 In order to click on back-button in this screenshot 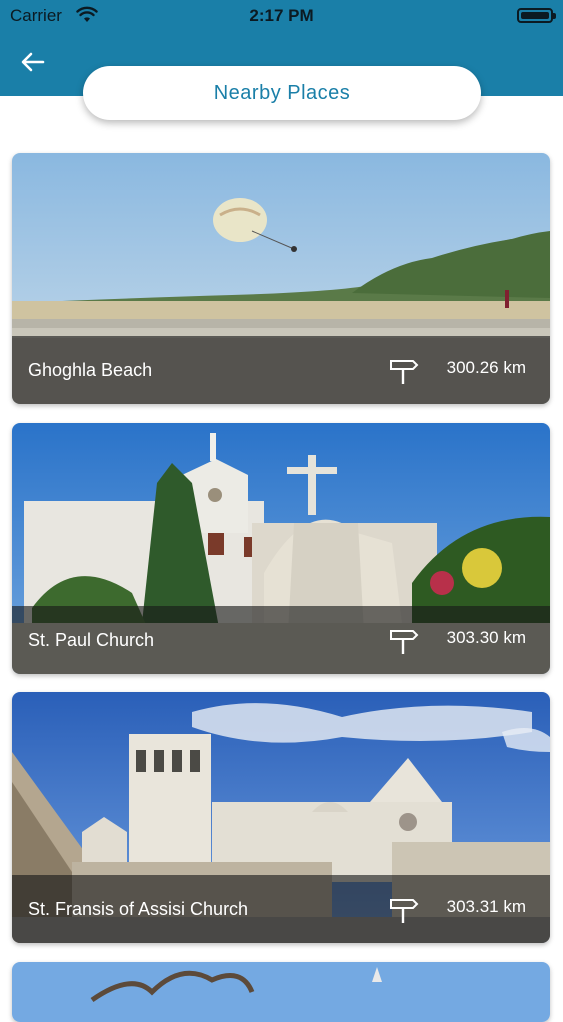, I will do `click(33, 62)`.